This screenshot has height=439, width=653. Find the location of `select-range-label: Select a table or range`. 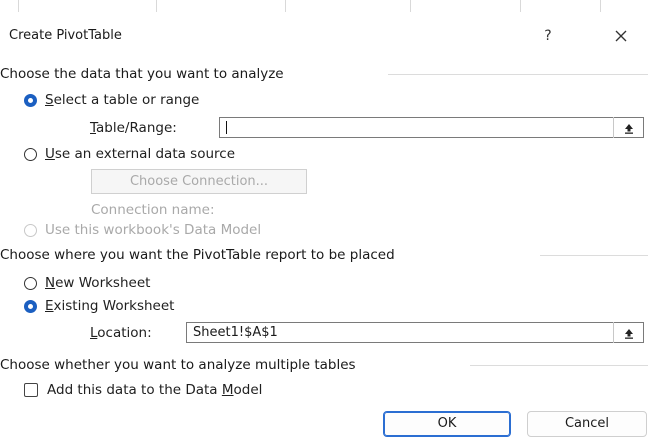

select-range-label: Select a table or range is located at coordinates (122, 100).